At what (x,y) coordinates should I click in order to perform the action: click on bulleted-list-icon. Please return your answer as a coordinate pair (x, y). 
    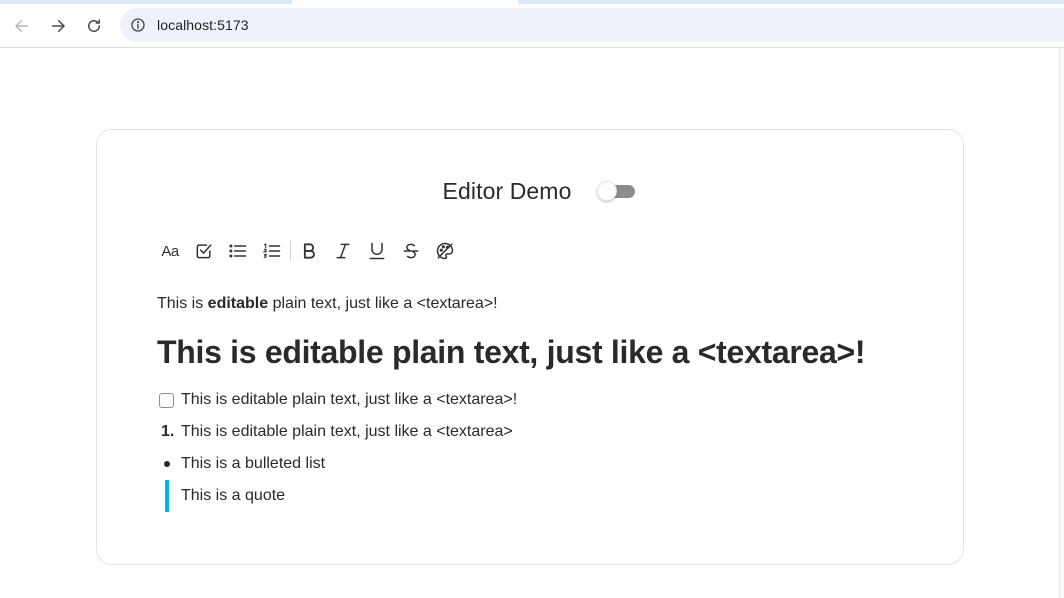
    Looking at the image, I should click on (238, 251).